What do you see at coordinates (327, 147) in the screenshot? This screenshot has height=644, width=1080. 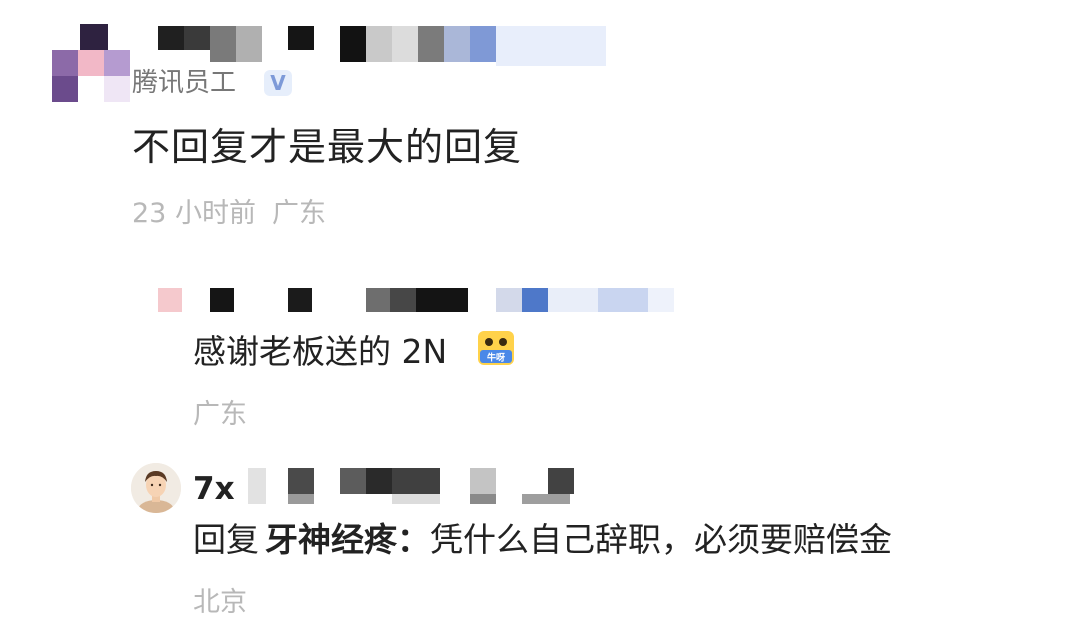 I see `comment-text: 不回复才是最大的回复` at bounding box center [327, 147].